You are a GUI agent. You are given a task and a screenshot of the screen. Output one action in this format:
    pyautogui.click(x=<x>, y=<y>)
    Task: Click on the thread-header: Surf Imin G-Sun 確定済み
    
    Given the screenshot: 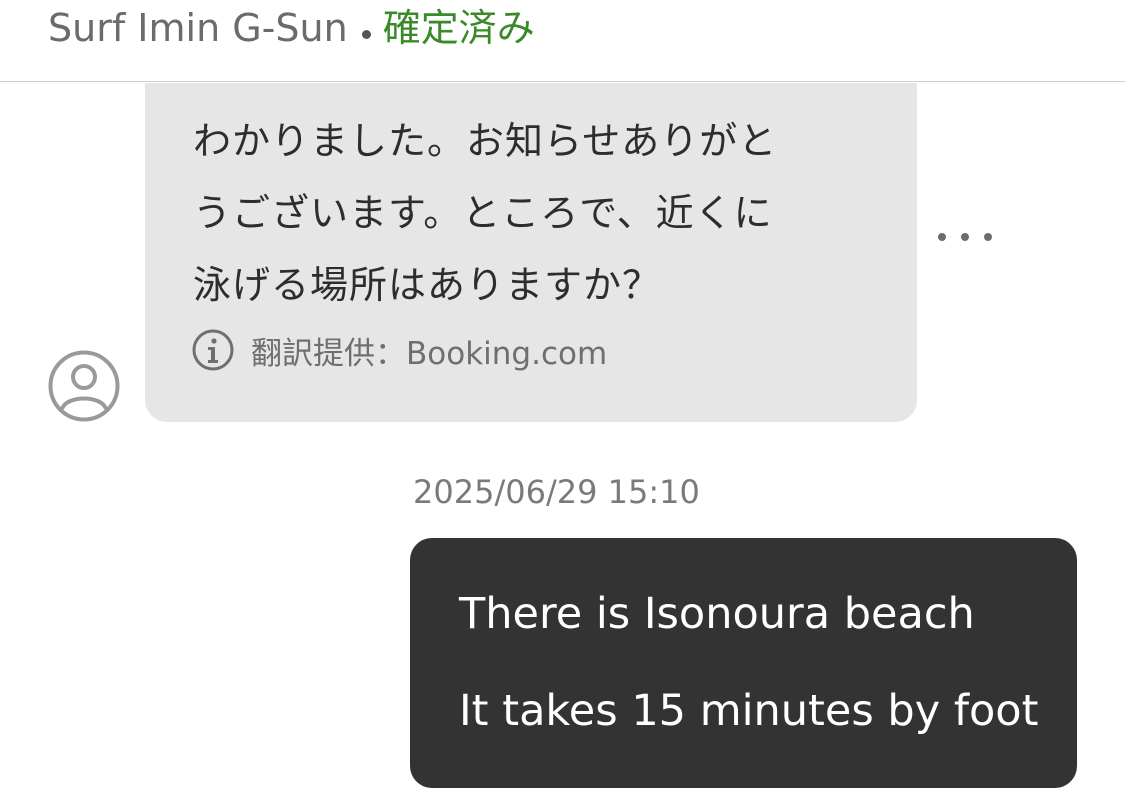 What is the action you would take?
    pyautogui.click(x=562, y=41)
    